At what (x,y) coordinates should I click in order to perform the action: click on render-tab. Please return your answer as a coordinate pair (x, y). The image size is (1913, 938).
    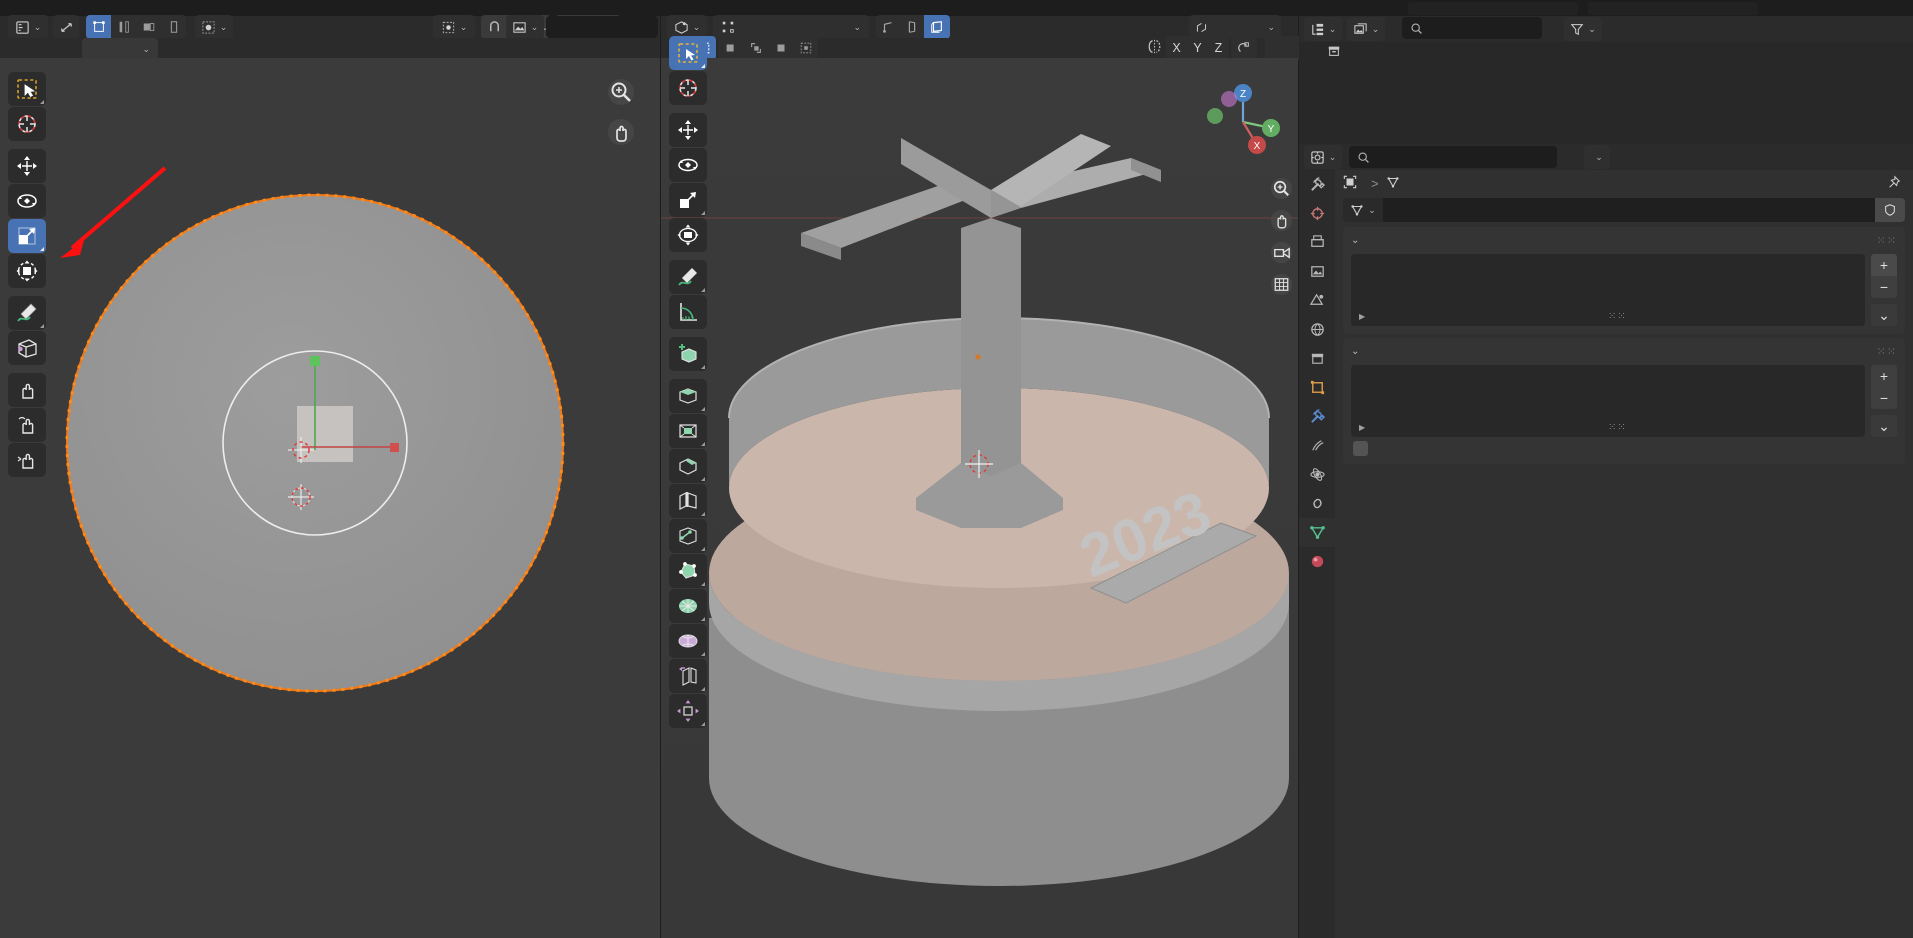
    Looking at the image, I should click on (1317, 213).